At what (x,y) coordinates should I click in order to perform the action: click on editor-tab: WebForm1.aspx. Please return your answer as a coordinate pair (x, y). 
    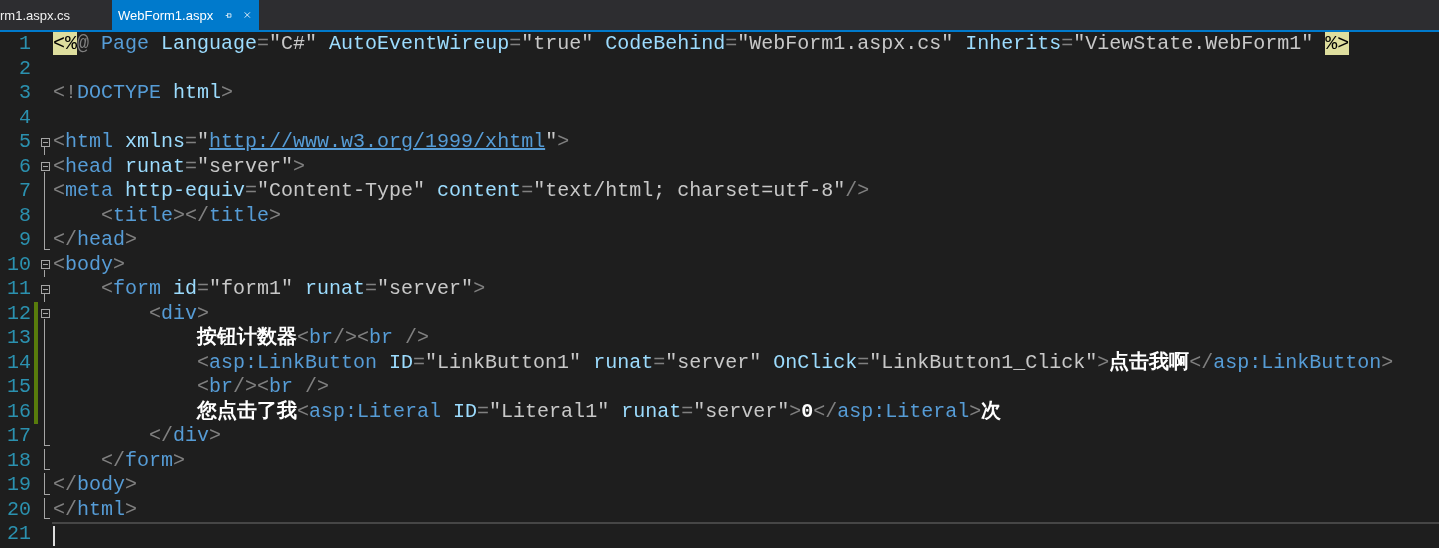
    Looking at the image, I should click on (185, 15).